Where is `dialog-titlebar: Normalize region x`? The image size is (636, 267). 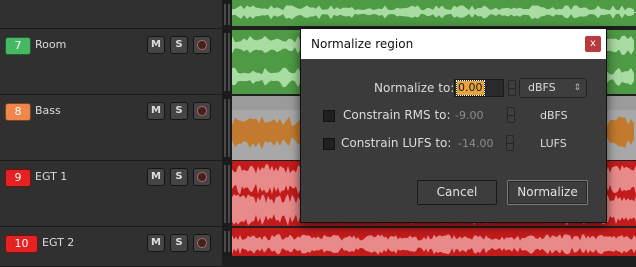
dialog-titlebar: Normalize region x is located at coordinates (453, 44).